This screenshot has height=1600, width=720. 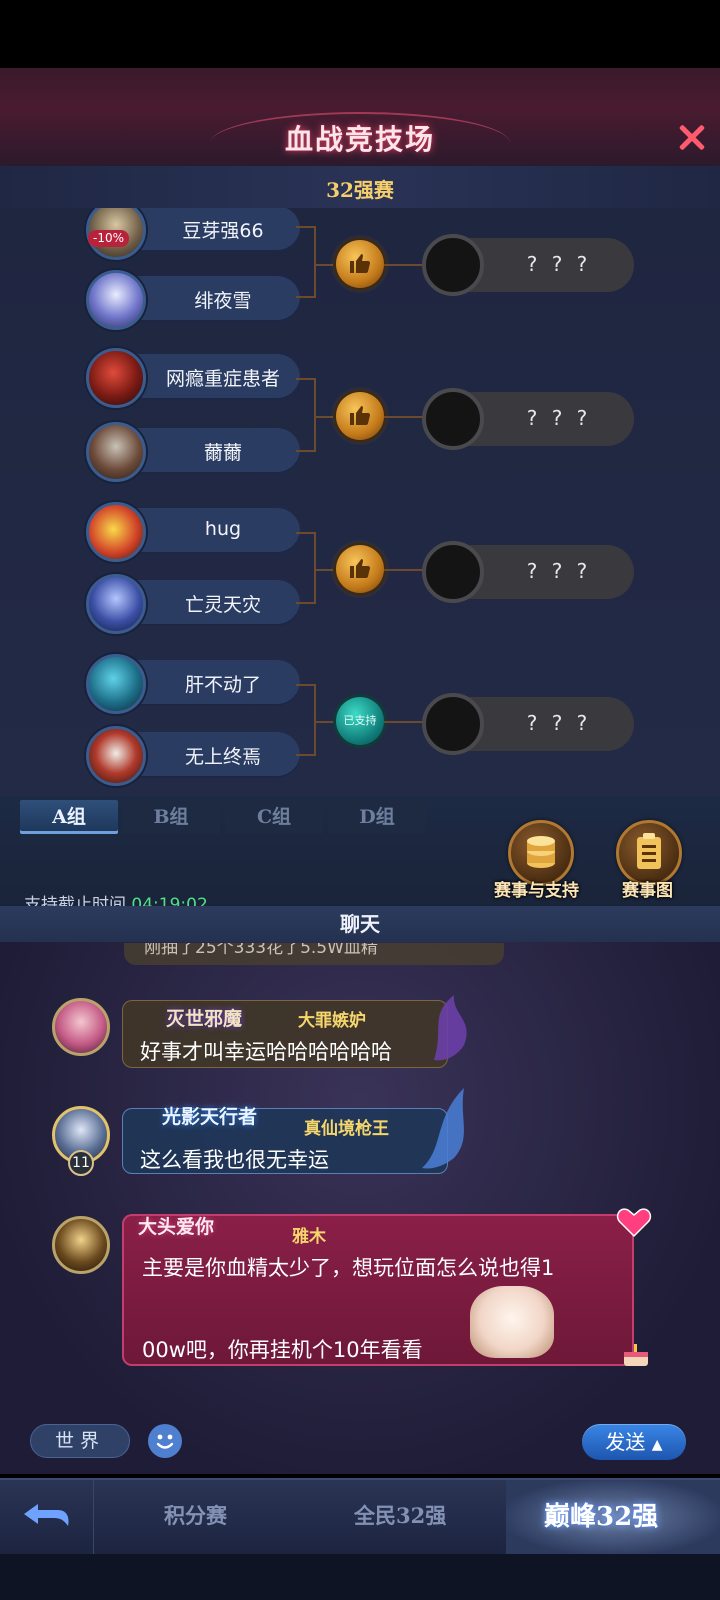 What do you see at coordinates (541, 852) in the screenshot?
I see `coins-icon` at bounding box center [541, 852].